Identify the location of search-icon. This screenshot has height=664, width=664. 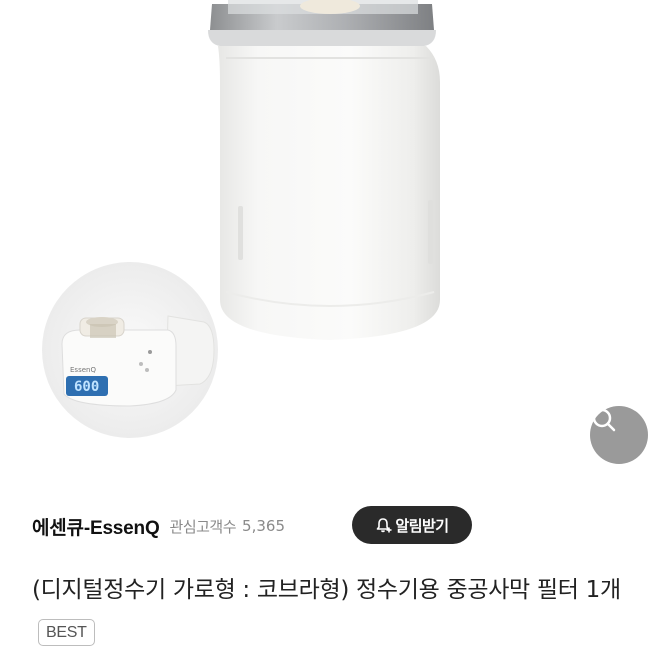
(604, 420).